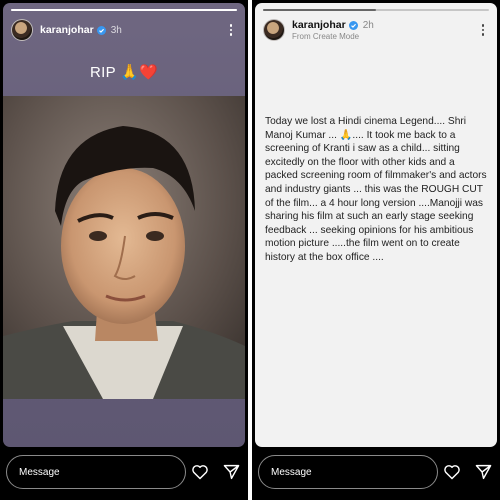 The width and height of the screenshot is (500, 500). I want to click on story-header: karanjohar 3h, so click(125, 30).